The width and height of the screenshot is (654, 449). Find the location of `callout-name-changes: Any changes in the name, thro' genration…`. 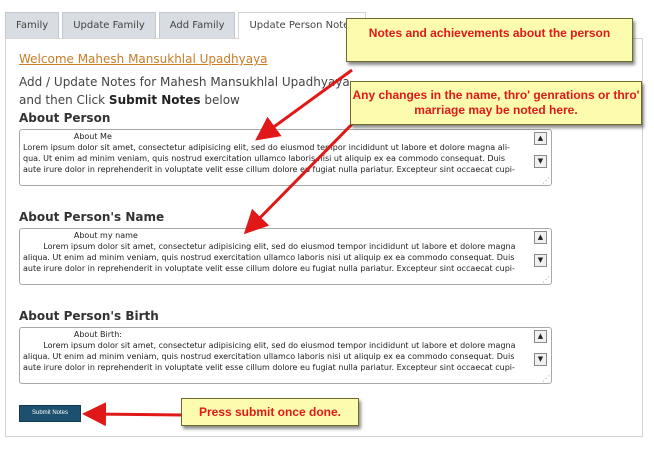

callout-name-changes: Any changes in the name, thro' genration… is located at coordinates (496, 103).